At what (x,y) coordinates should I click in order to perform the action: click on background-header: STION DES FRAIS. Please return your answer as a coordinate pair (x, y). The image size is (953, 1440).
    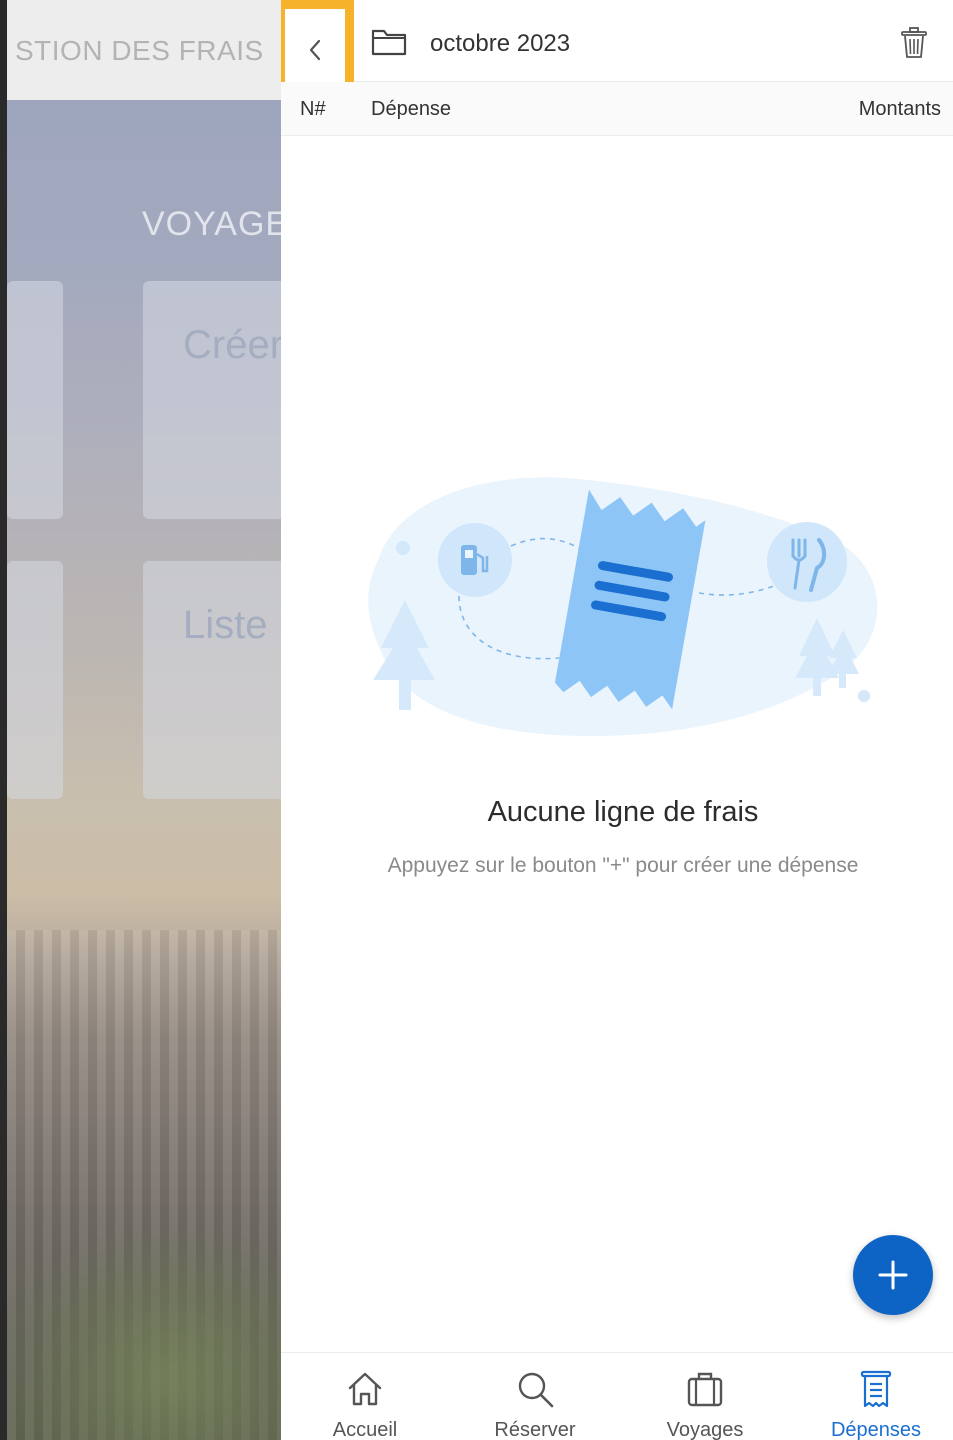
    Looking at the image, I should click on (144, 50).